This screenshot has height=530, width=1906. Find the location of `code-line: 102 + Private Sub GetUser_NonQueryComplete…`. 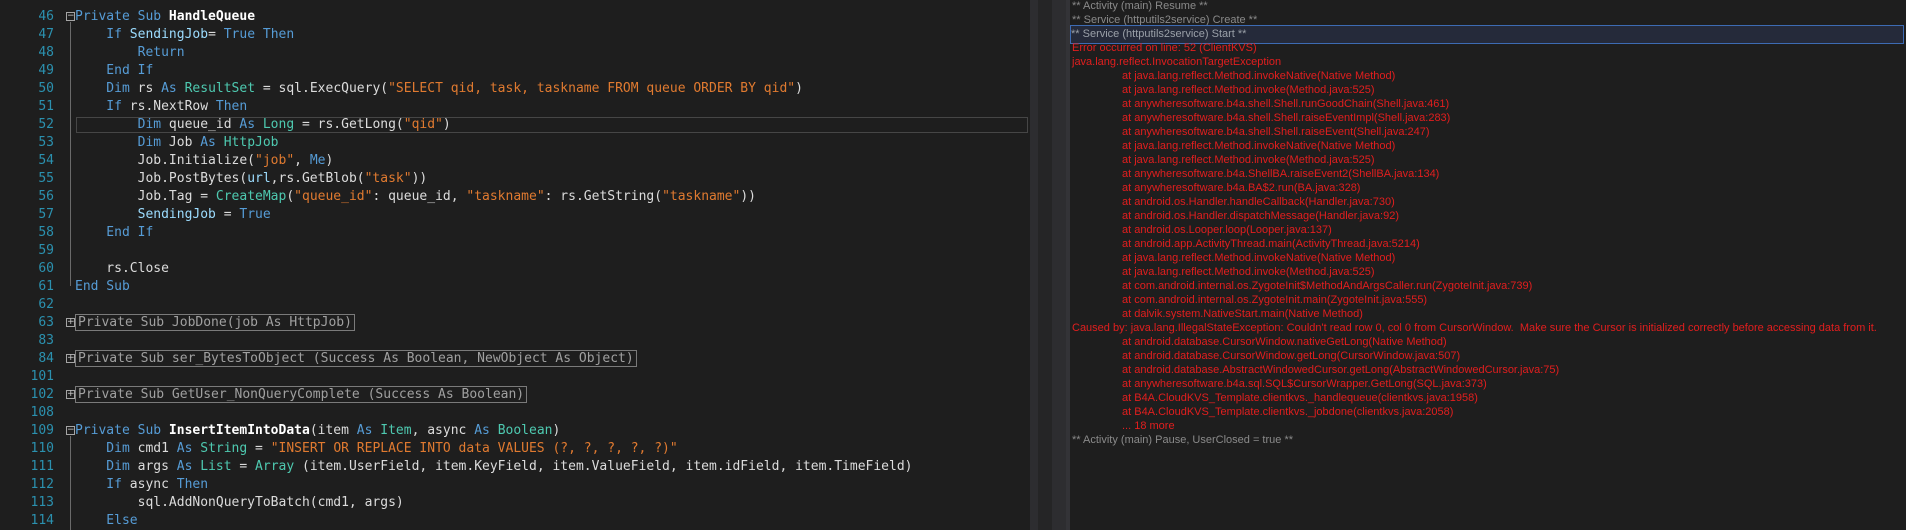

code-line: 102 + Private Sub GetUser_NonQueryComplete… is located at coordinates (515, 395).